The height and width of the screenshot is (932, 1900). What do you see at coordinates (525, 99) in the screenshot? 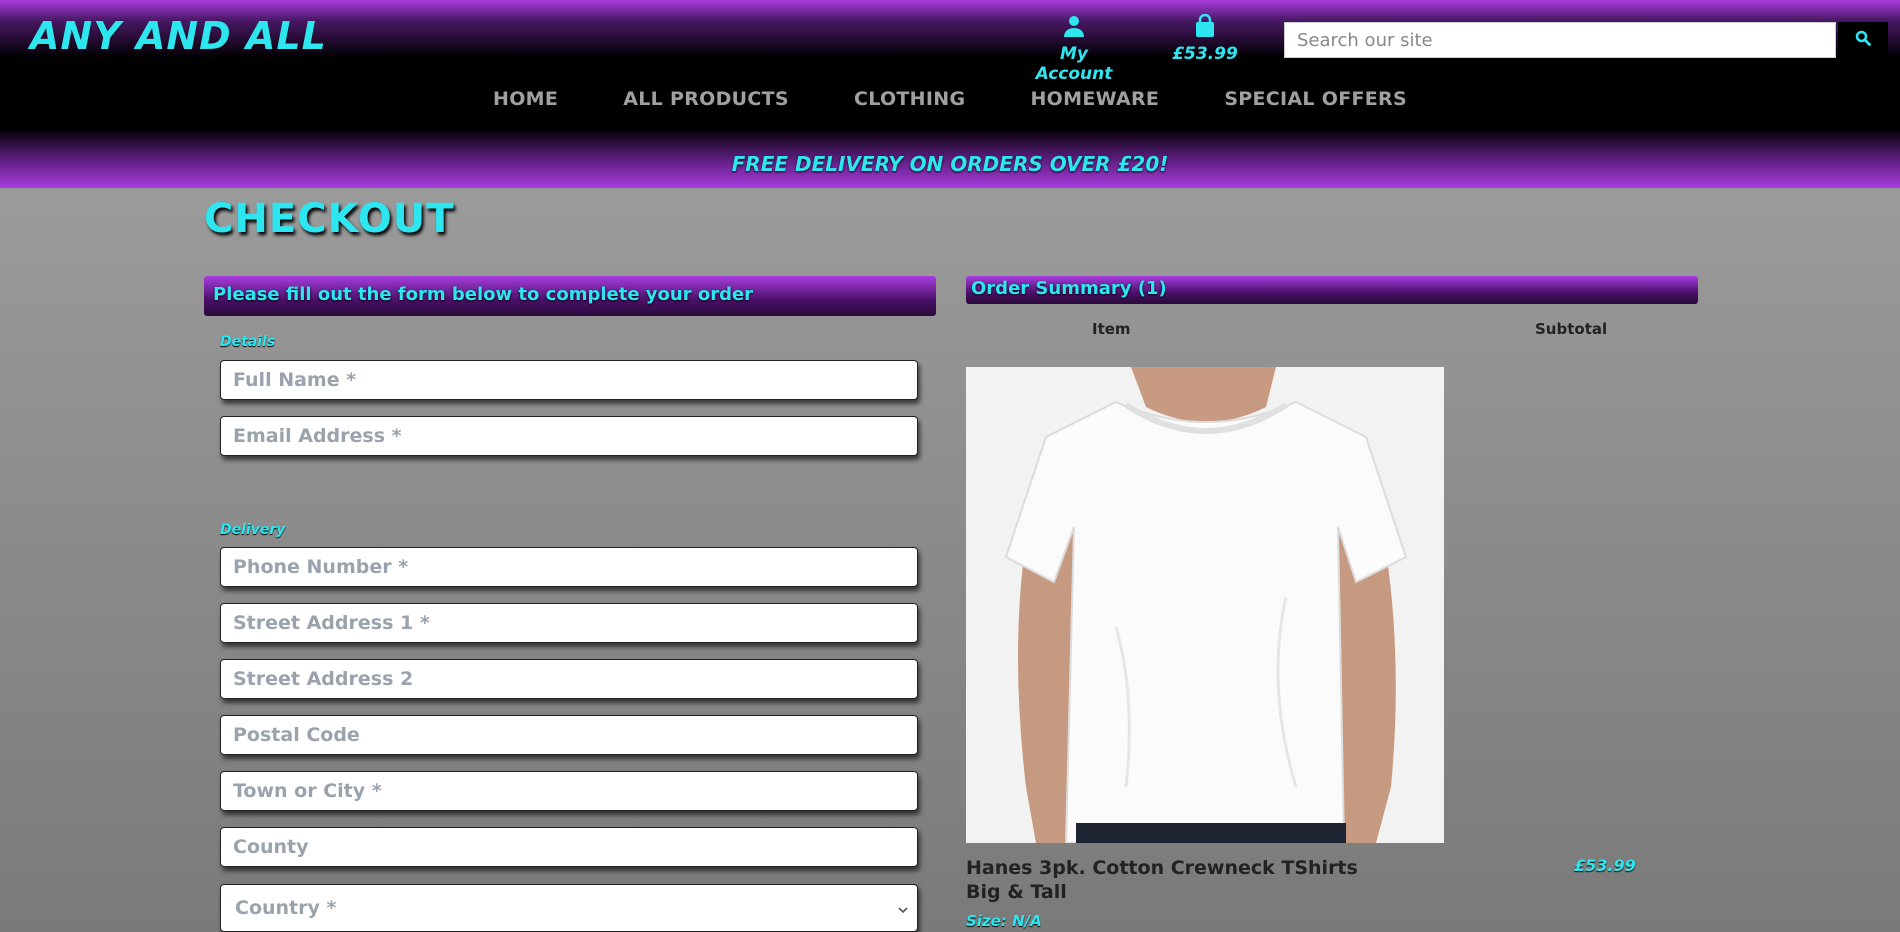
I see `nav-home: HOME` at bounding box center [525, 99].